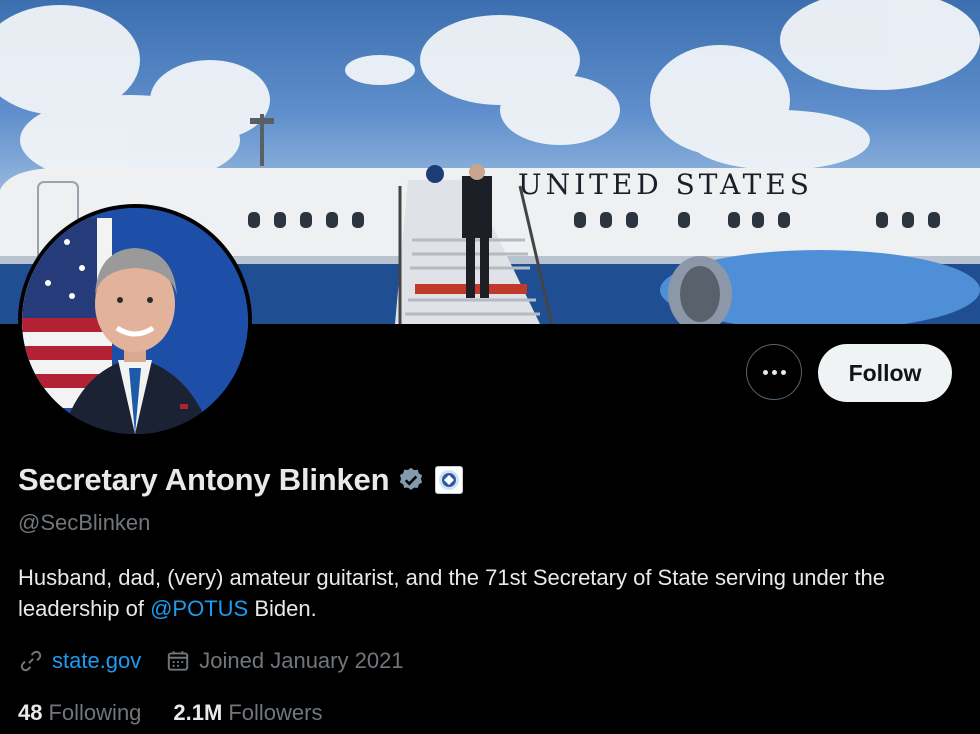 The image size is (980, 734). What do you see at coordinates (275, 712) in the screenshot?
I see `followers-label: Followers` at bounding box center [275, 712].